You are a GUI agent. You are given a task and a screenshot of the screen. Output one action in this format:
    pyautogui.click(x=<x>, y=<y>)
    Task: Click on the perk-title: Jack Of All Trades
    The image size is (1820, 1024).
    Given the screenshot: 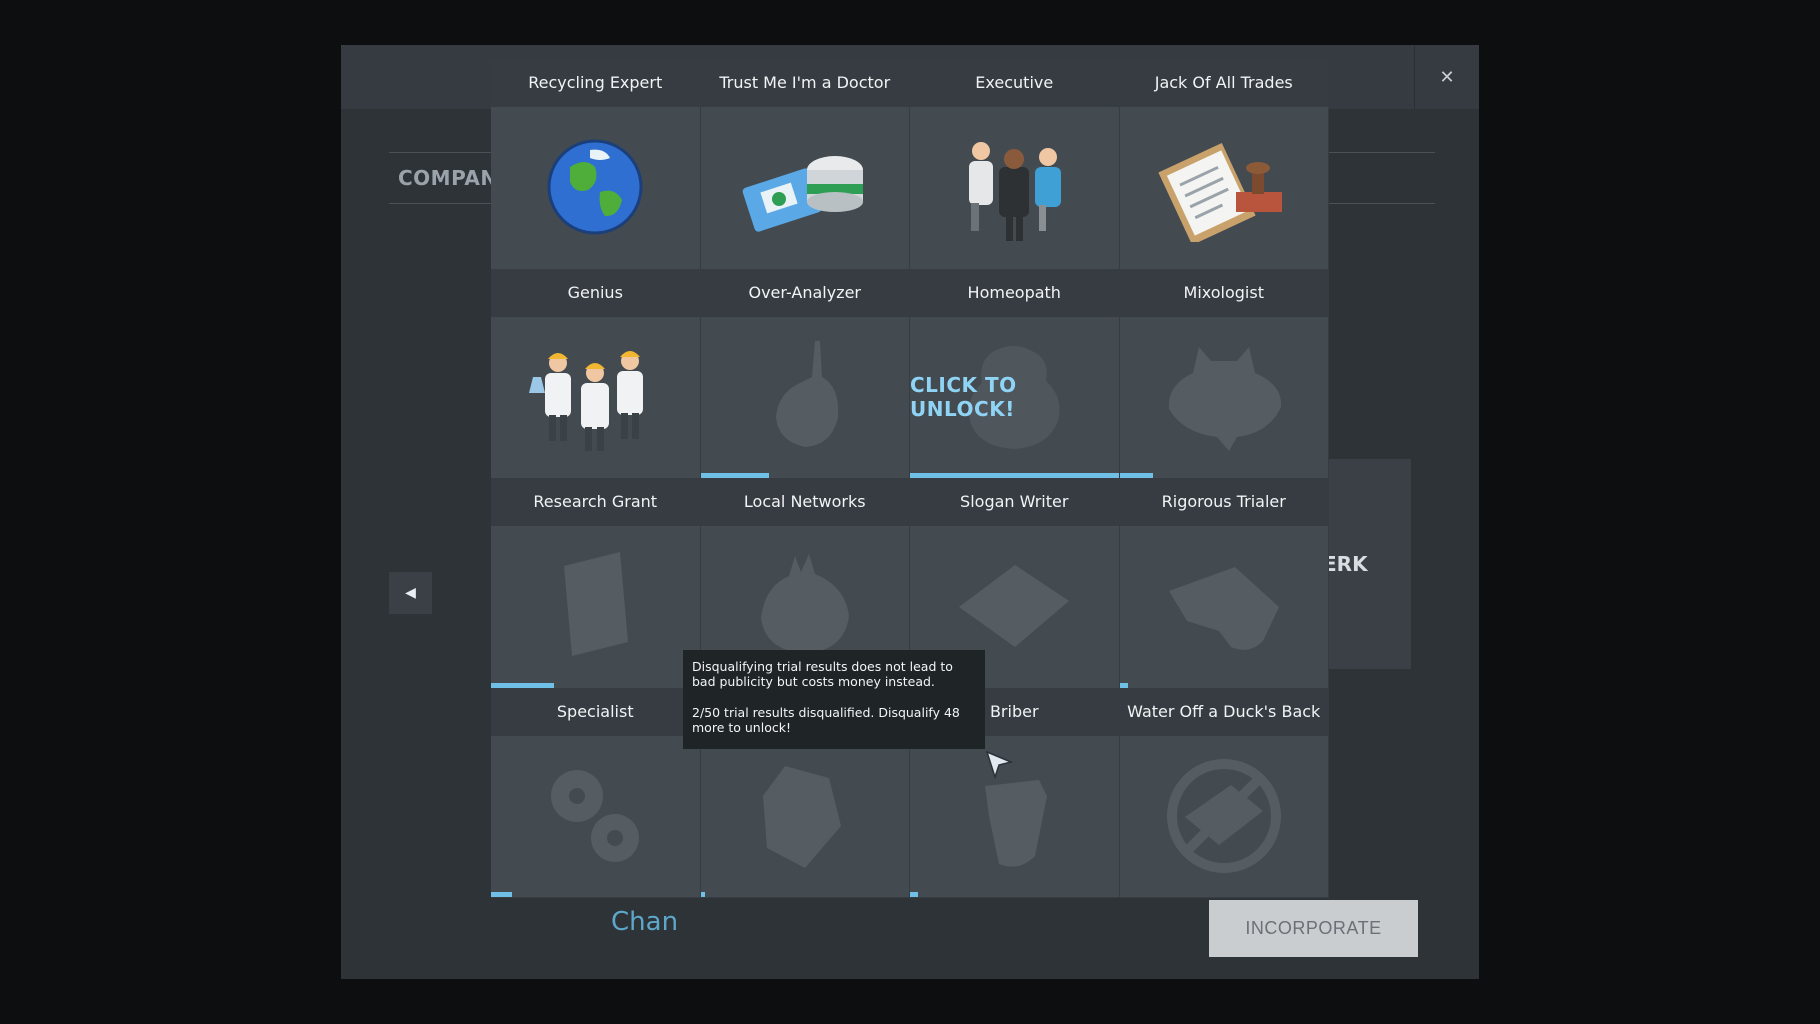 What is the action you would take?
    pyautogui.click(x=1223, y=83)
    